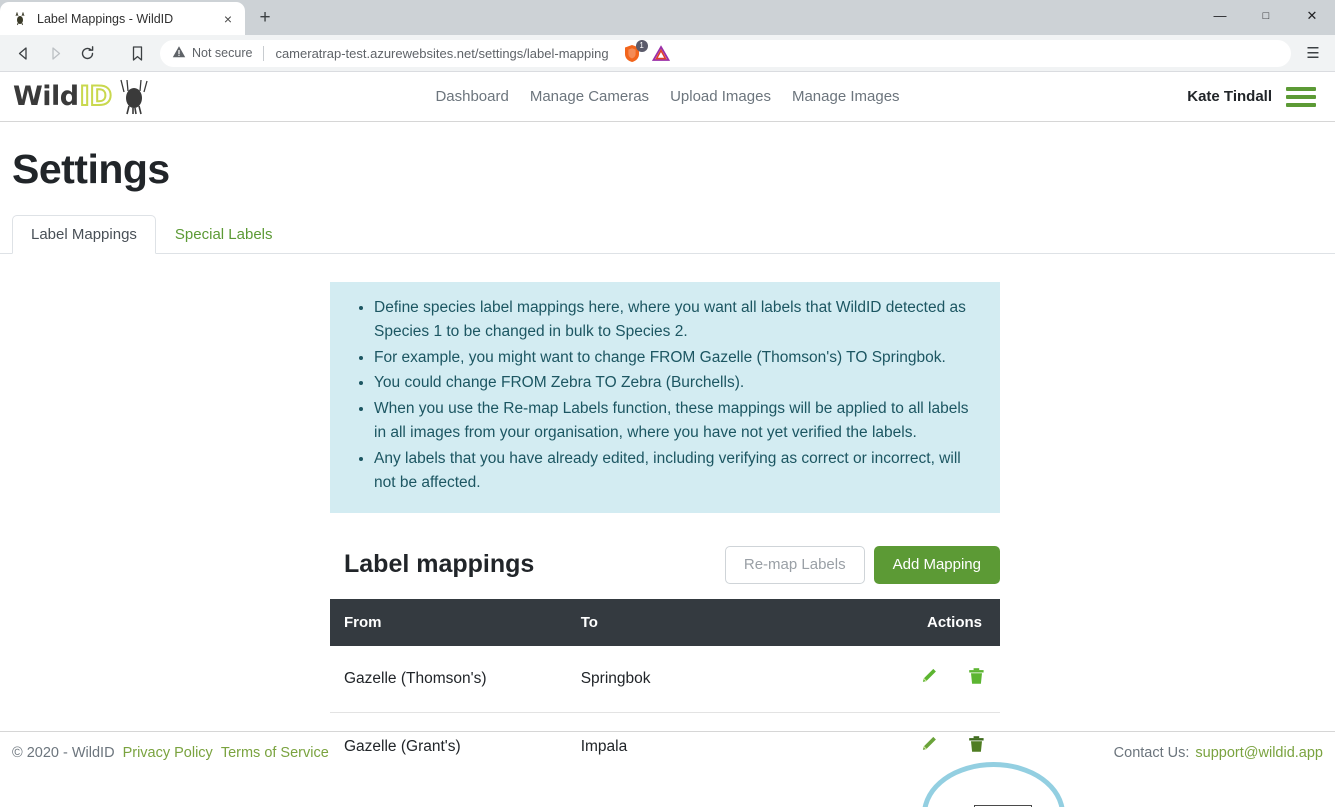  Describe the element at coordinates (275, 753) in the screenshot. I see `footer-terms-link: Terms of Service` at that location.